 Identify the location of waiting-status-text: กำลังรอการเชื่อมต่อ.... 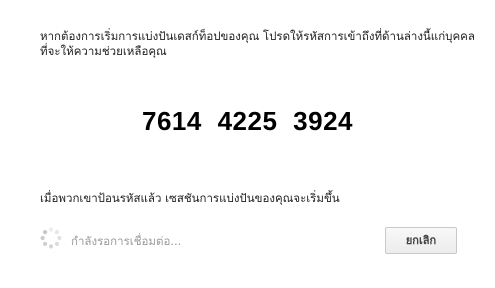
(126, 241).